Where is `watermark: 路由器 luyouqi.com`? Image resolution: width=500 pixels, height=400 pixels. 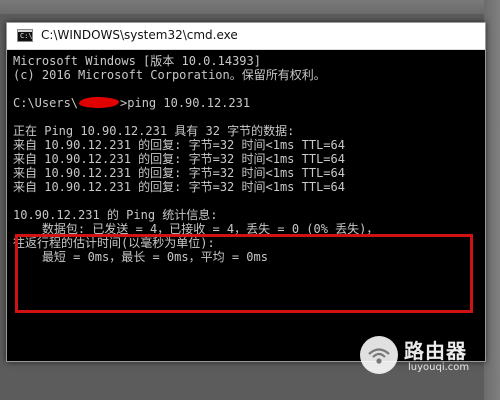
watermark: 路由器 luyouqi.com is located at coordinates (430, 357).